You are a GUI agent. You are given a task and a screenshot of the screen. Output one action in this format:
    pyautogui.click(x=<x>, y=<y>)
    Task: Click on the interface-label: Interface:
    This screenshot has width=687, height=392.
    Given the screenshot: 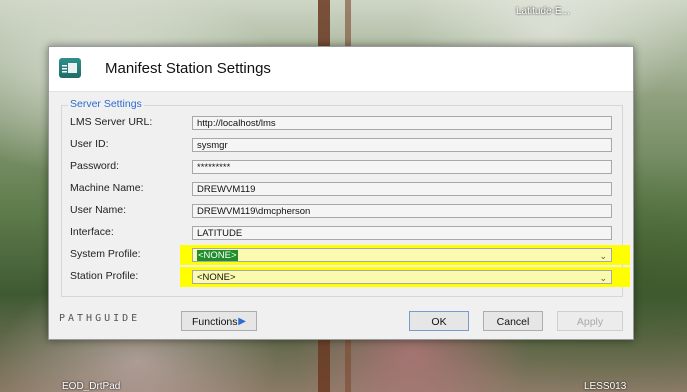 What is the action you would take?
    pyautogui.click(x=92, y=232)
    